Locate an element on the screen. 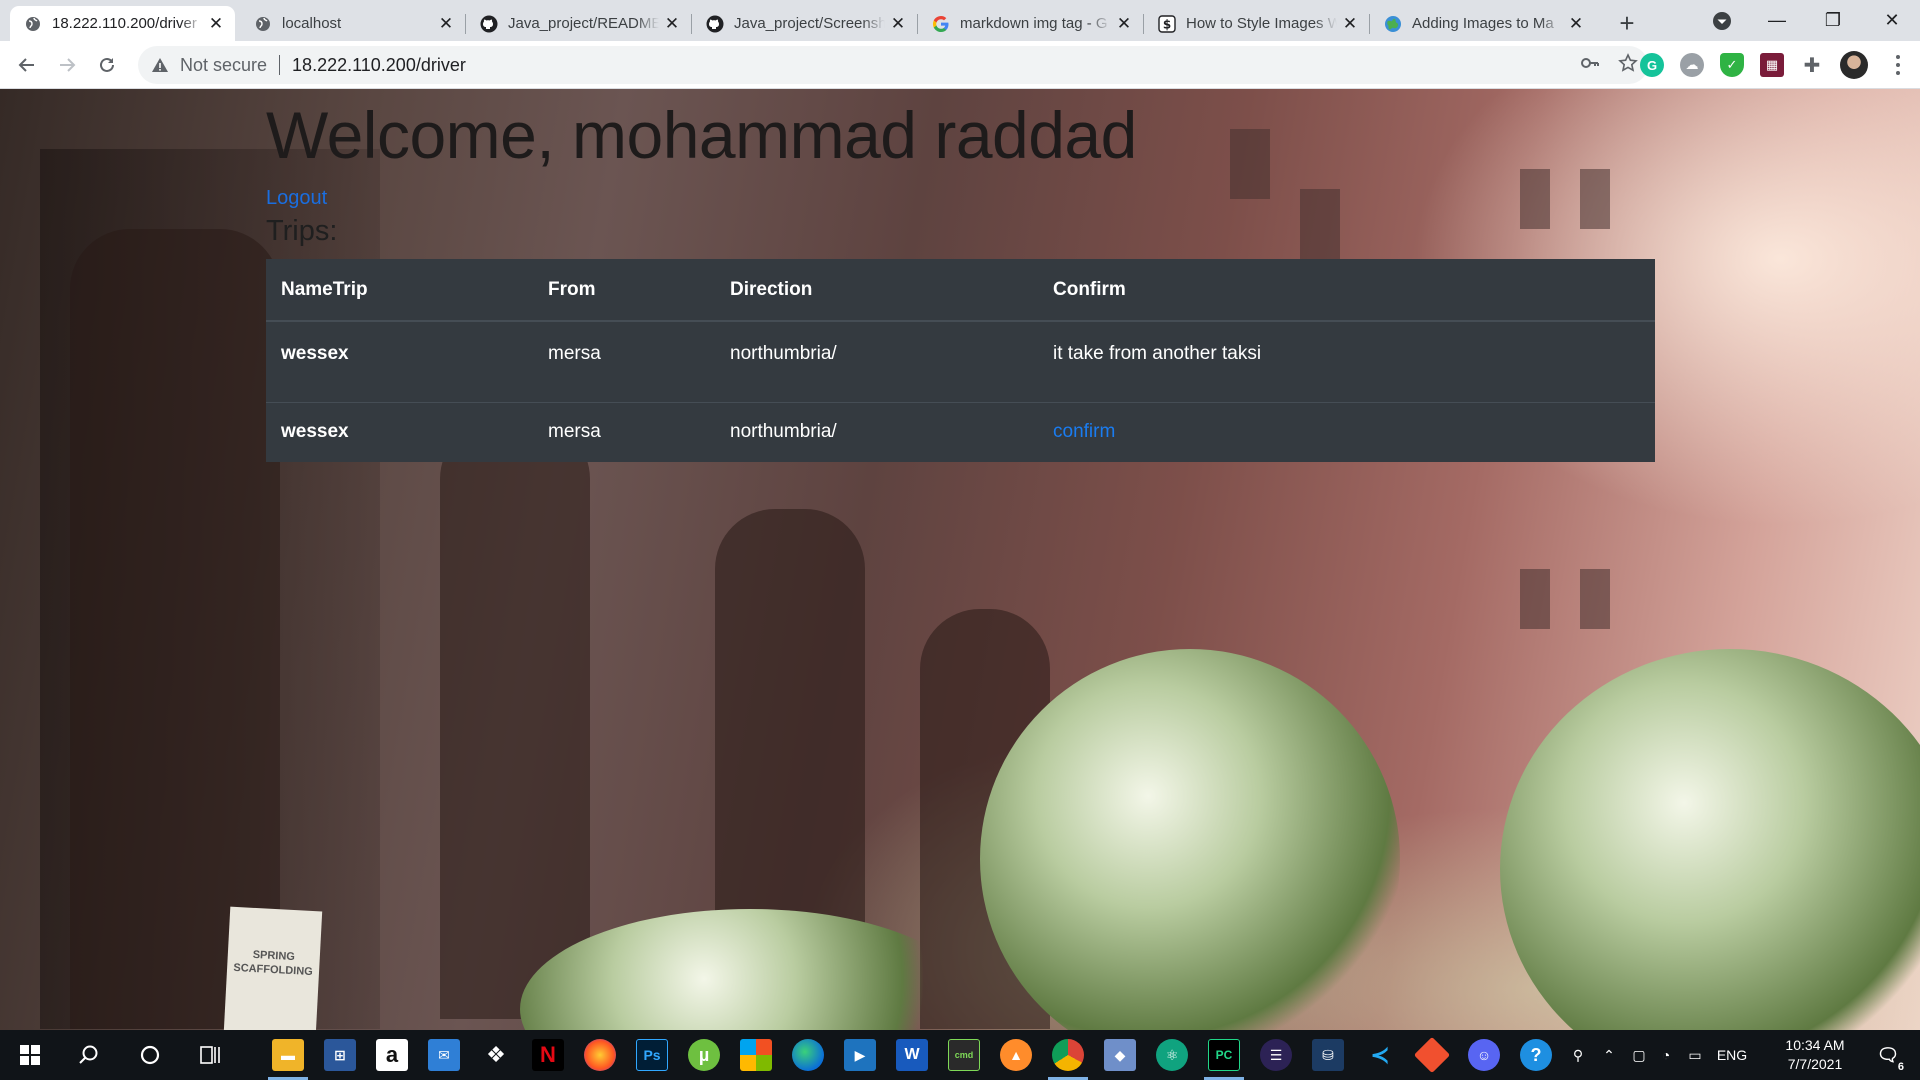 Image resolution: width=1920 pixels, height=1080 pixels. back-arrow-icon is located at coordinates (27, 65).